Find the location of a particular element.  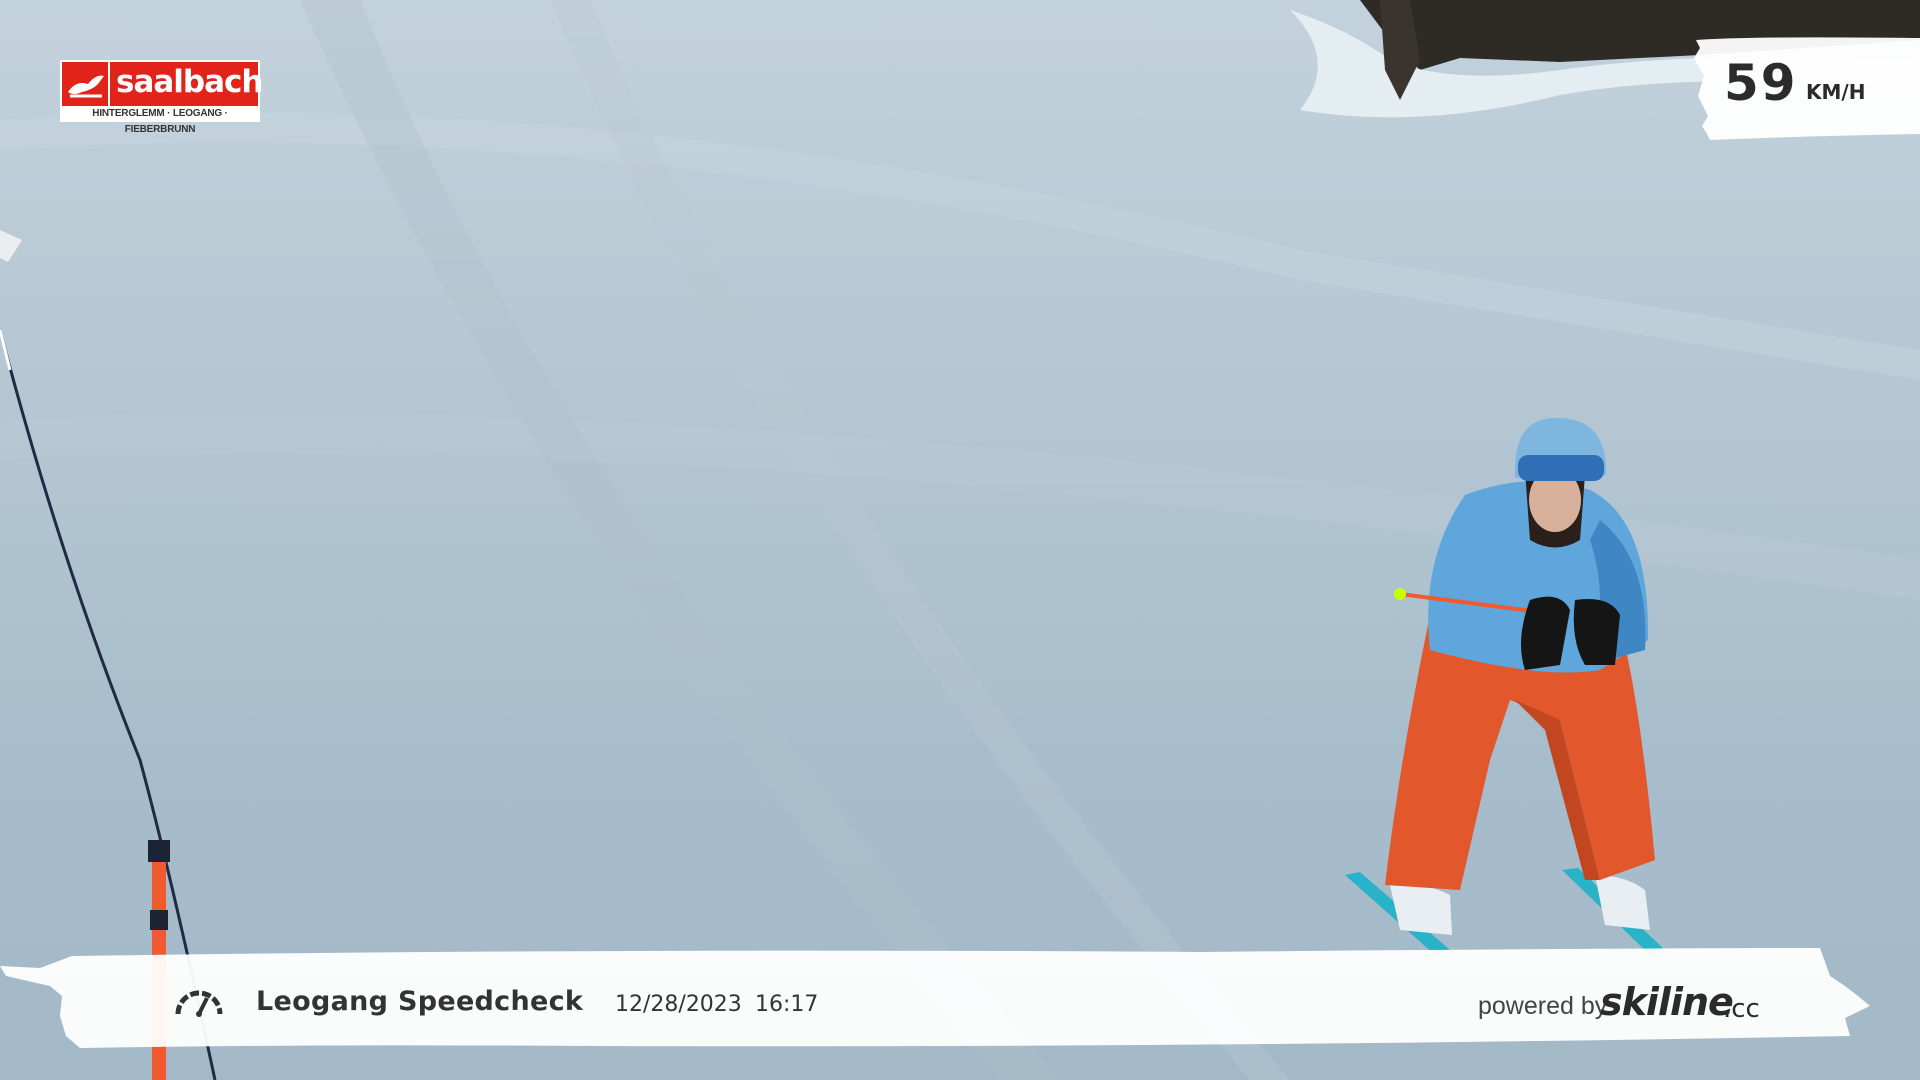

speed-unit: KM/H is located at coordinates (1836, 92).